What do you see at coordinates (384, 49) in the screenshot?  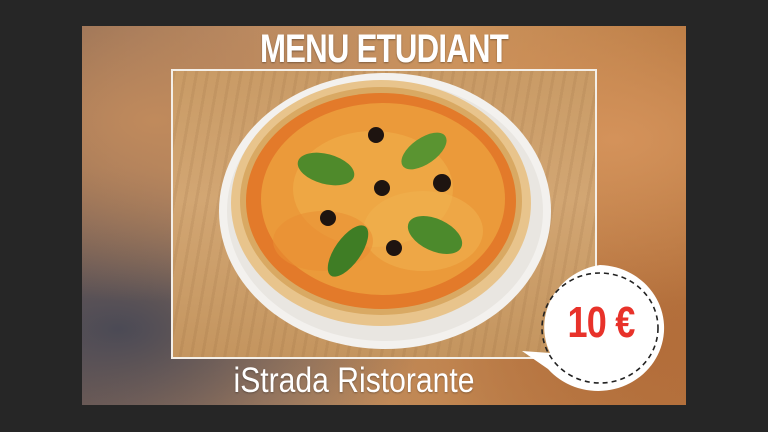 I see `slide-title: MENU ETUDIANT` at bounding box center [384, 49].